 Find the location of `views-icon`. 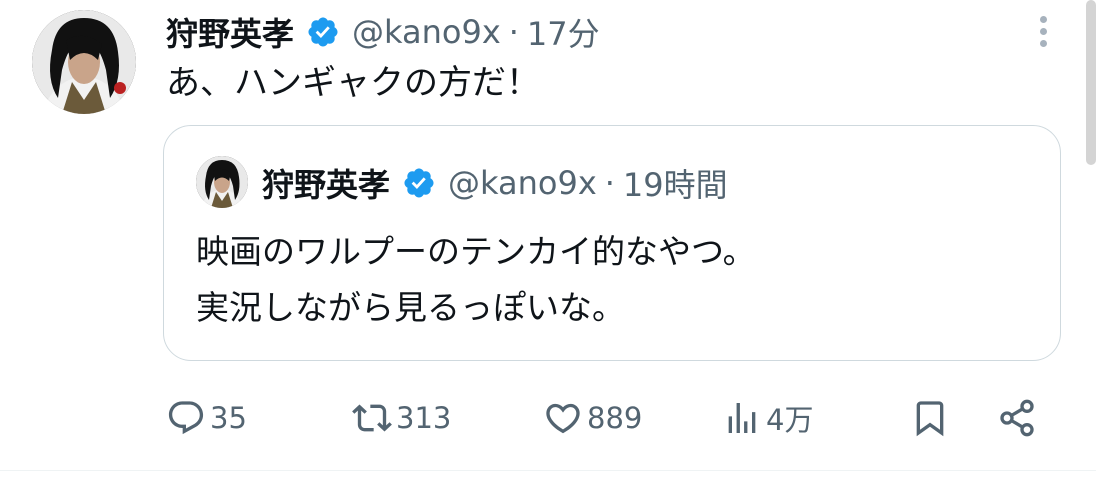

views-icon is located at coordinates (742, 418).